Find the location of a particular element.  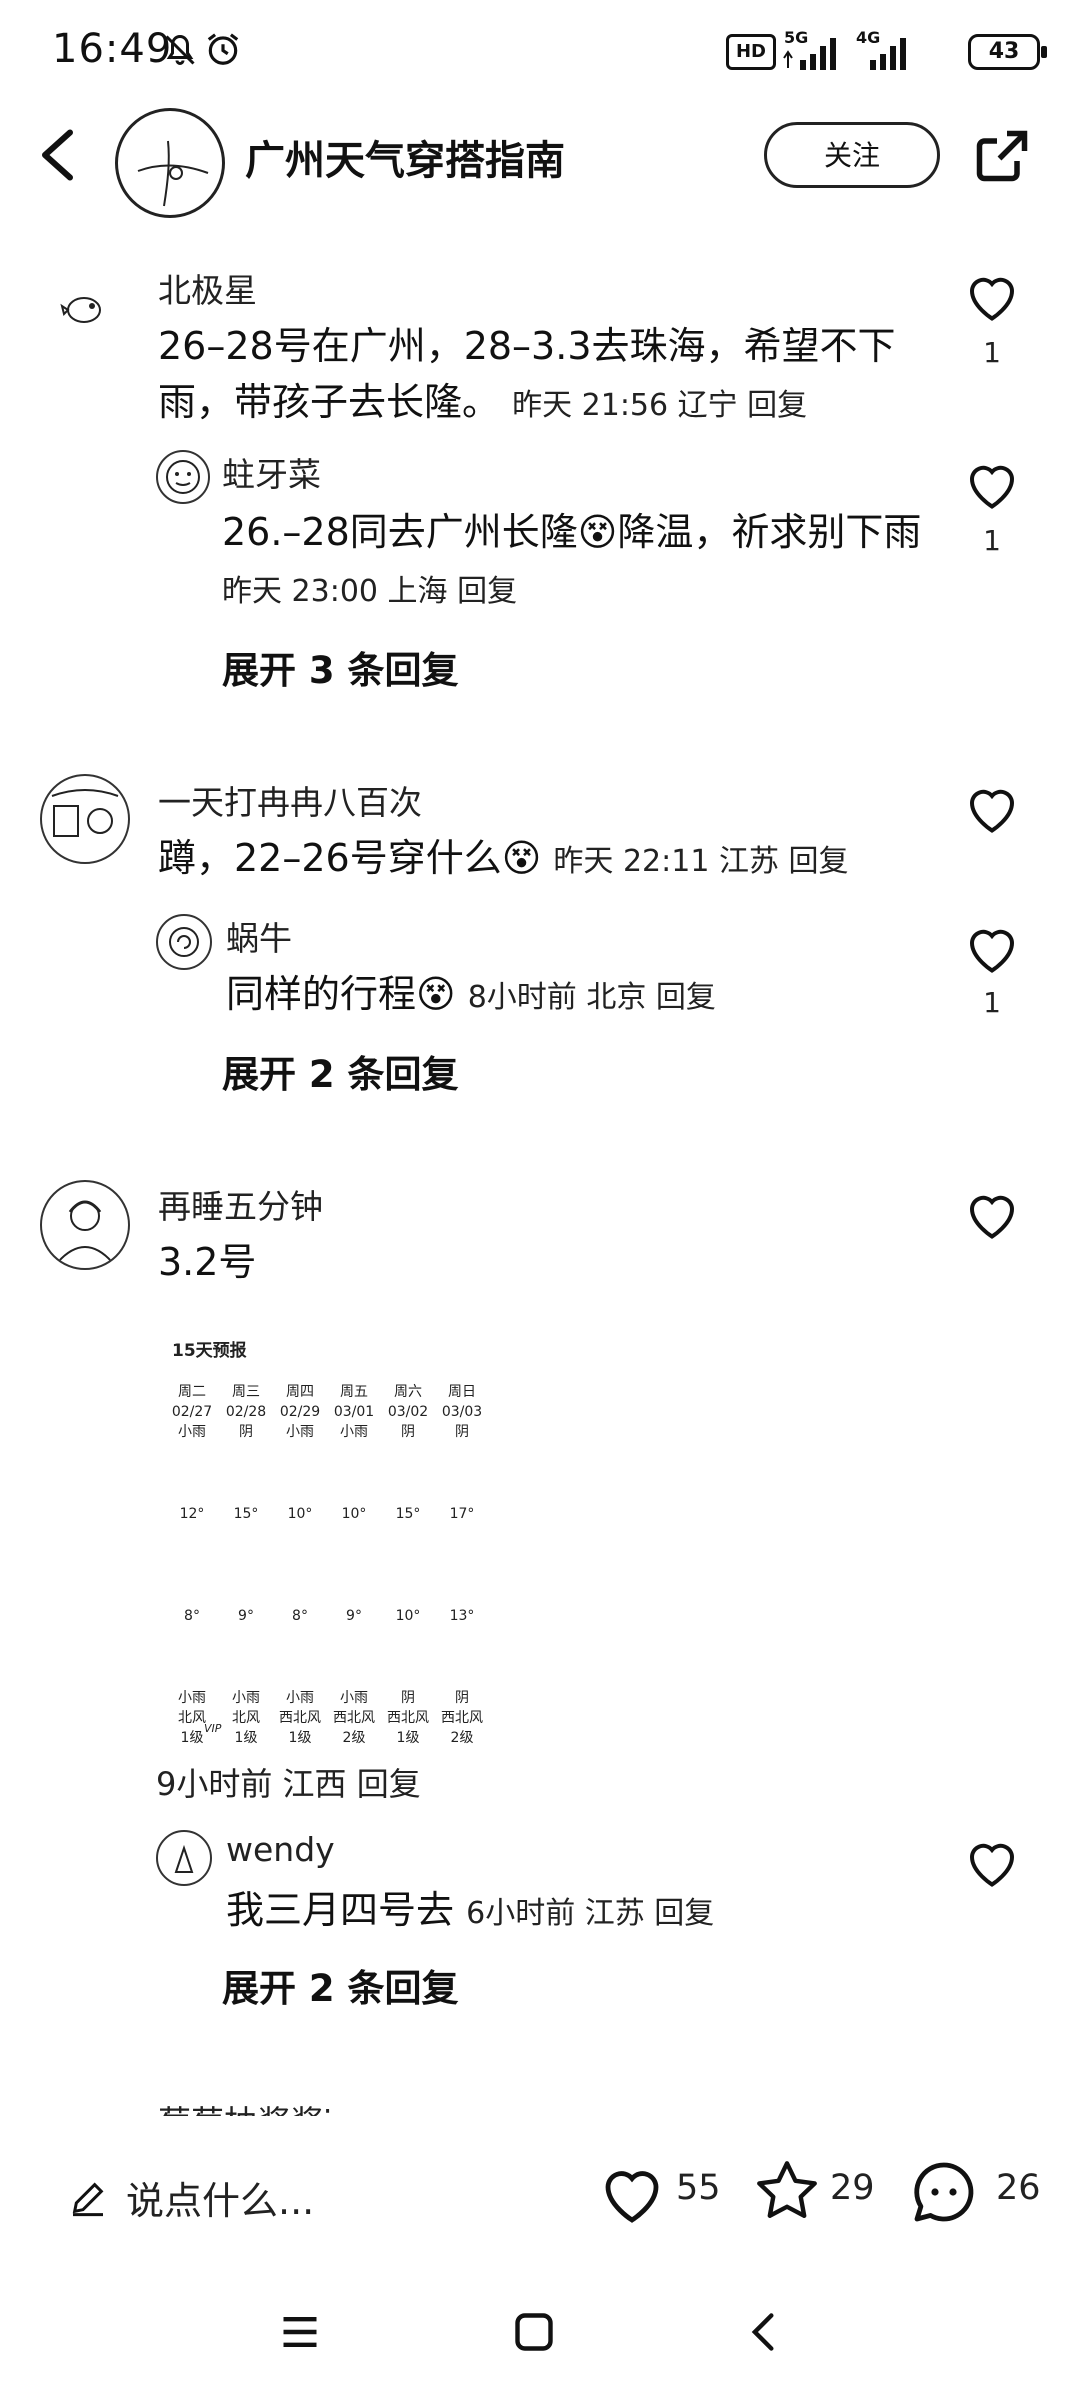

comment-author: 再睡五分钟 is located at coordinates (240, 1204).